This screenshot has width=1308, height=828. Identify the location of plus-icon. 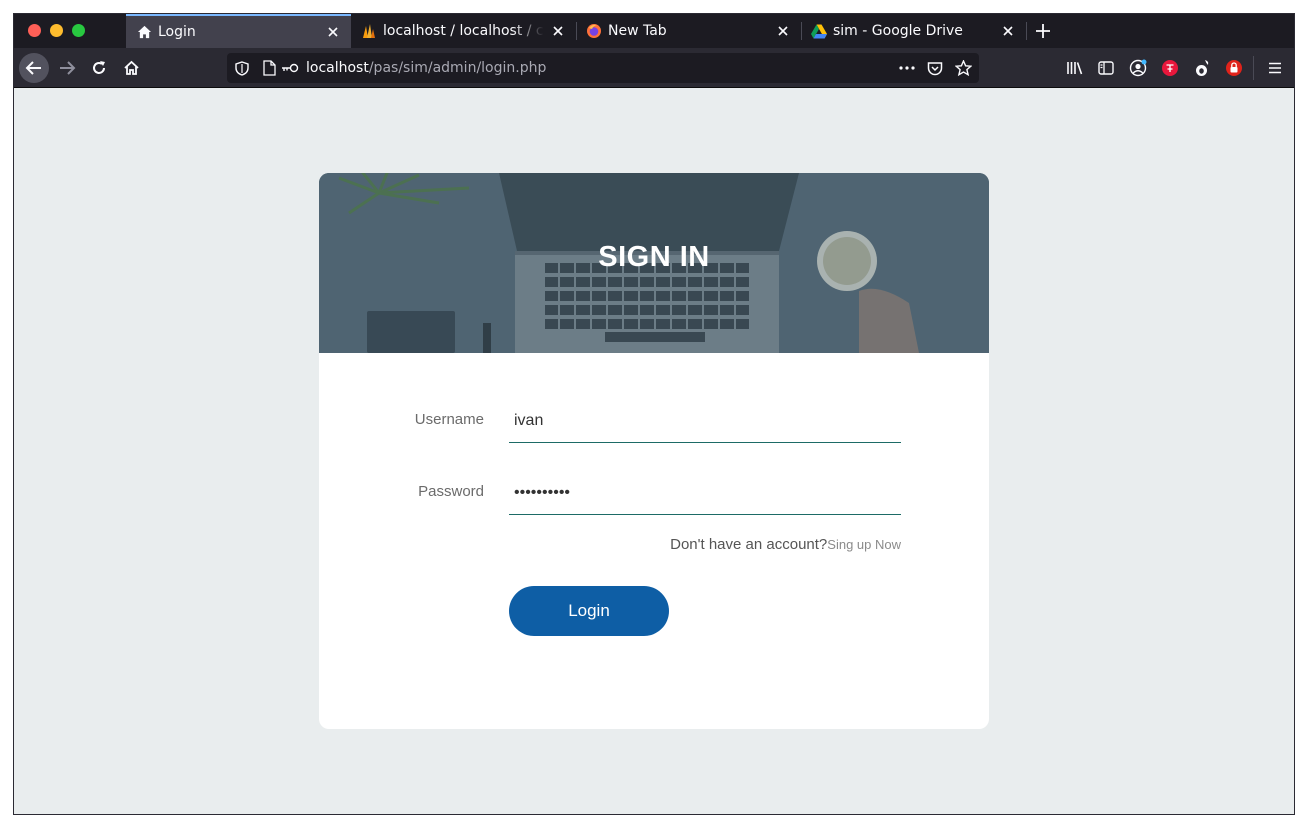
(1043, 31).